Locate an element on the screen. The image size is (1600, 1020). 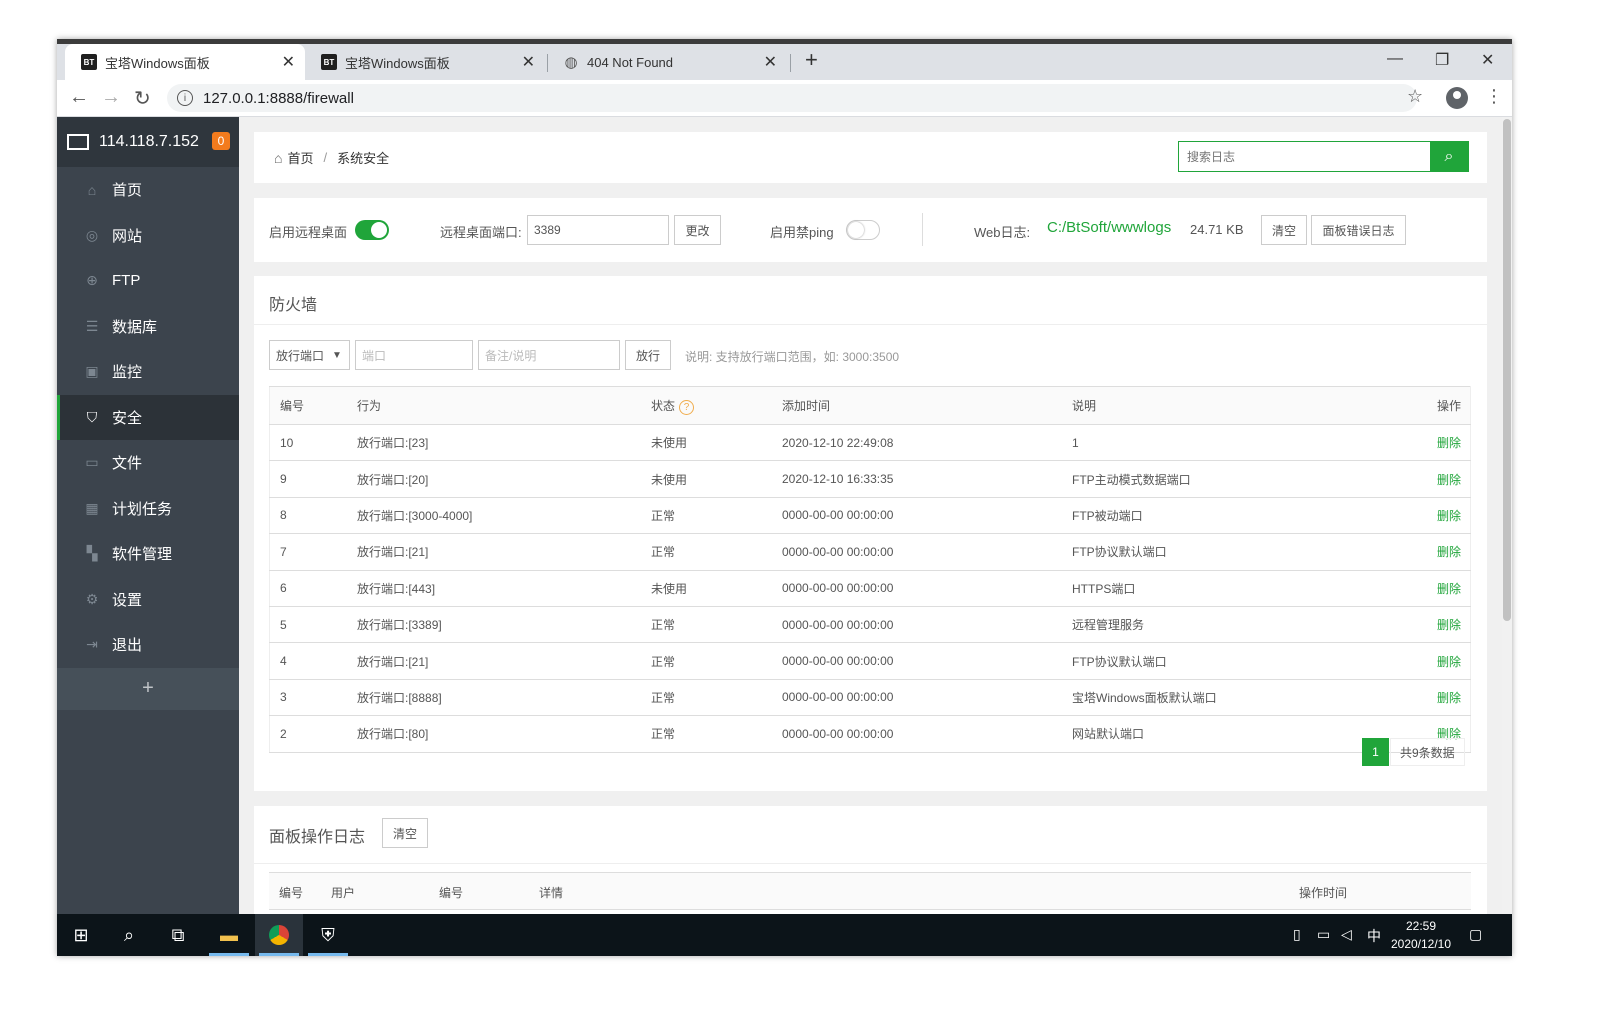
search-button: ⌕ is located at coordinates (1449, 156).